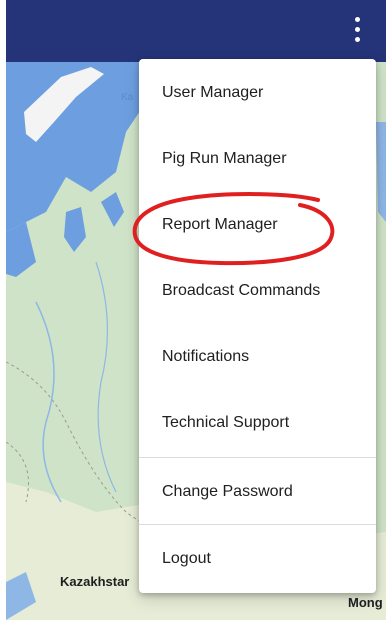  What do you see at coordinates (127, 97) in the screenshot?
I see `map-label-sea: Ka` at bounding box center [127, 97].